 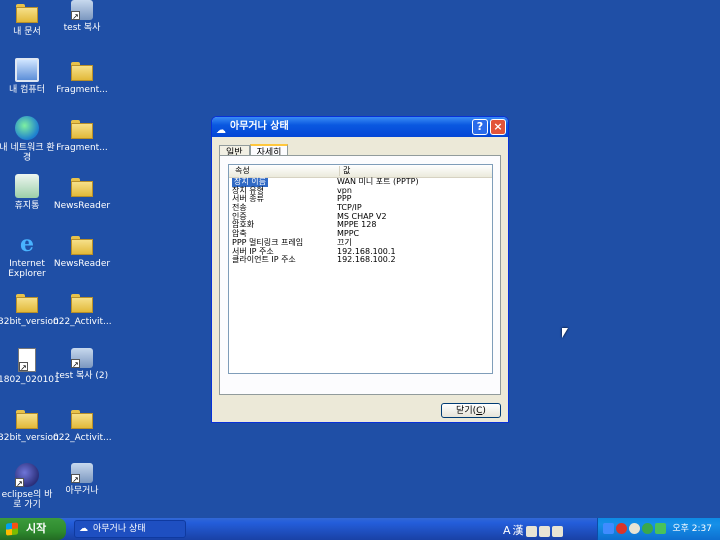 What do you see at coordinates (416, 171) in the screenshot?
I see `column-header-value: 값` at bounding box center [416, 171].